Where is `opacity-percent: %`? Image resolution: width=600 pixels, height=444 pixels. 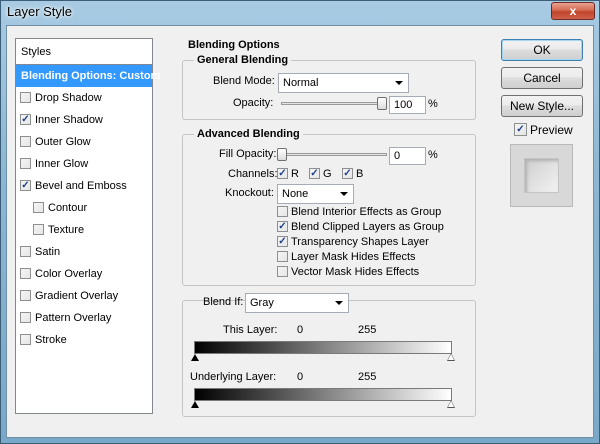
opacity-percent: % is located at coordinates (433, 104).